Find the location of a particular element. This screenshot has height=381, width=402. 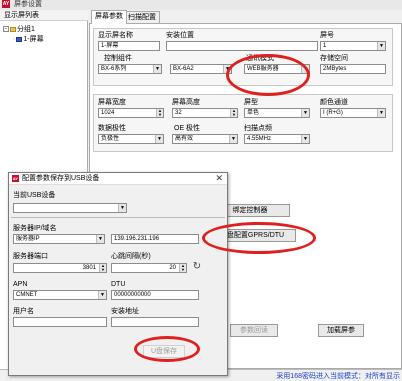

model-value: BX-6A2 is located at coordinates (183, 69).